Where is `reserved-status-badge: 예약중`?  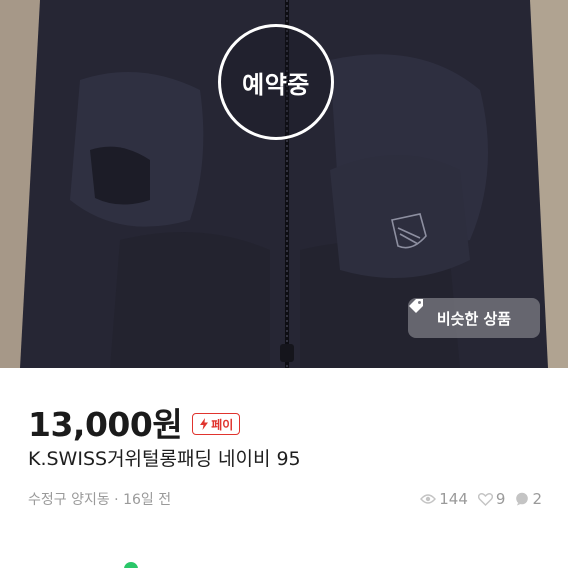
reserved-status-badge: 예약중 is located at coordinates (276, 82).